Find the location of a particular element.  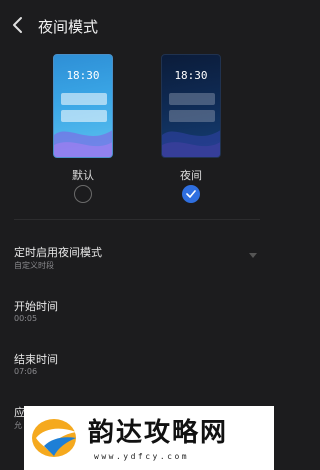

setting-subtitle: 允 is located at coordinates (18, 425).